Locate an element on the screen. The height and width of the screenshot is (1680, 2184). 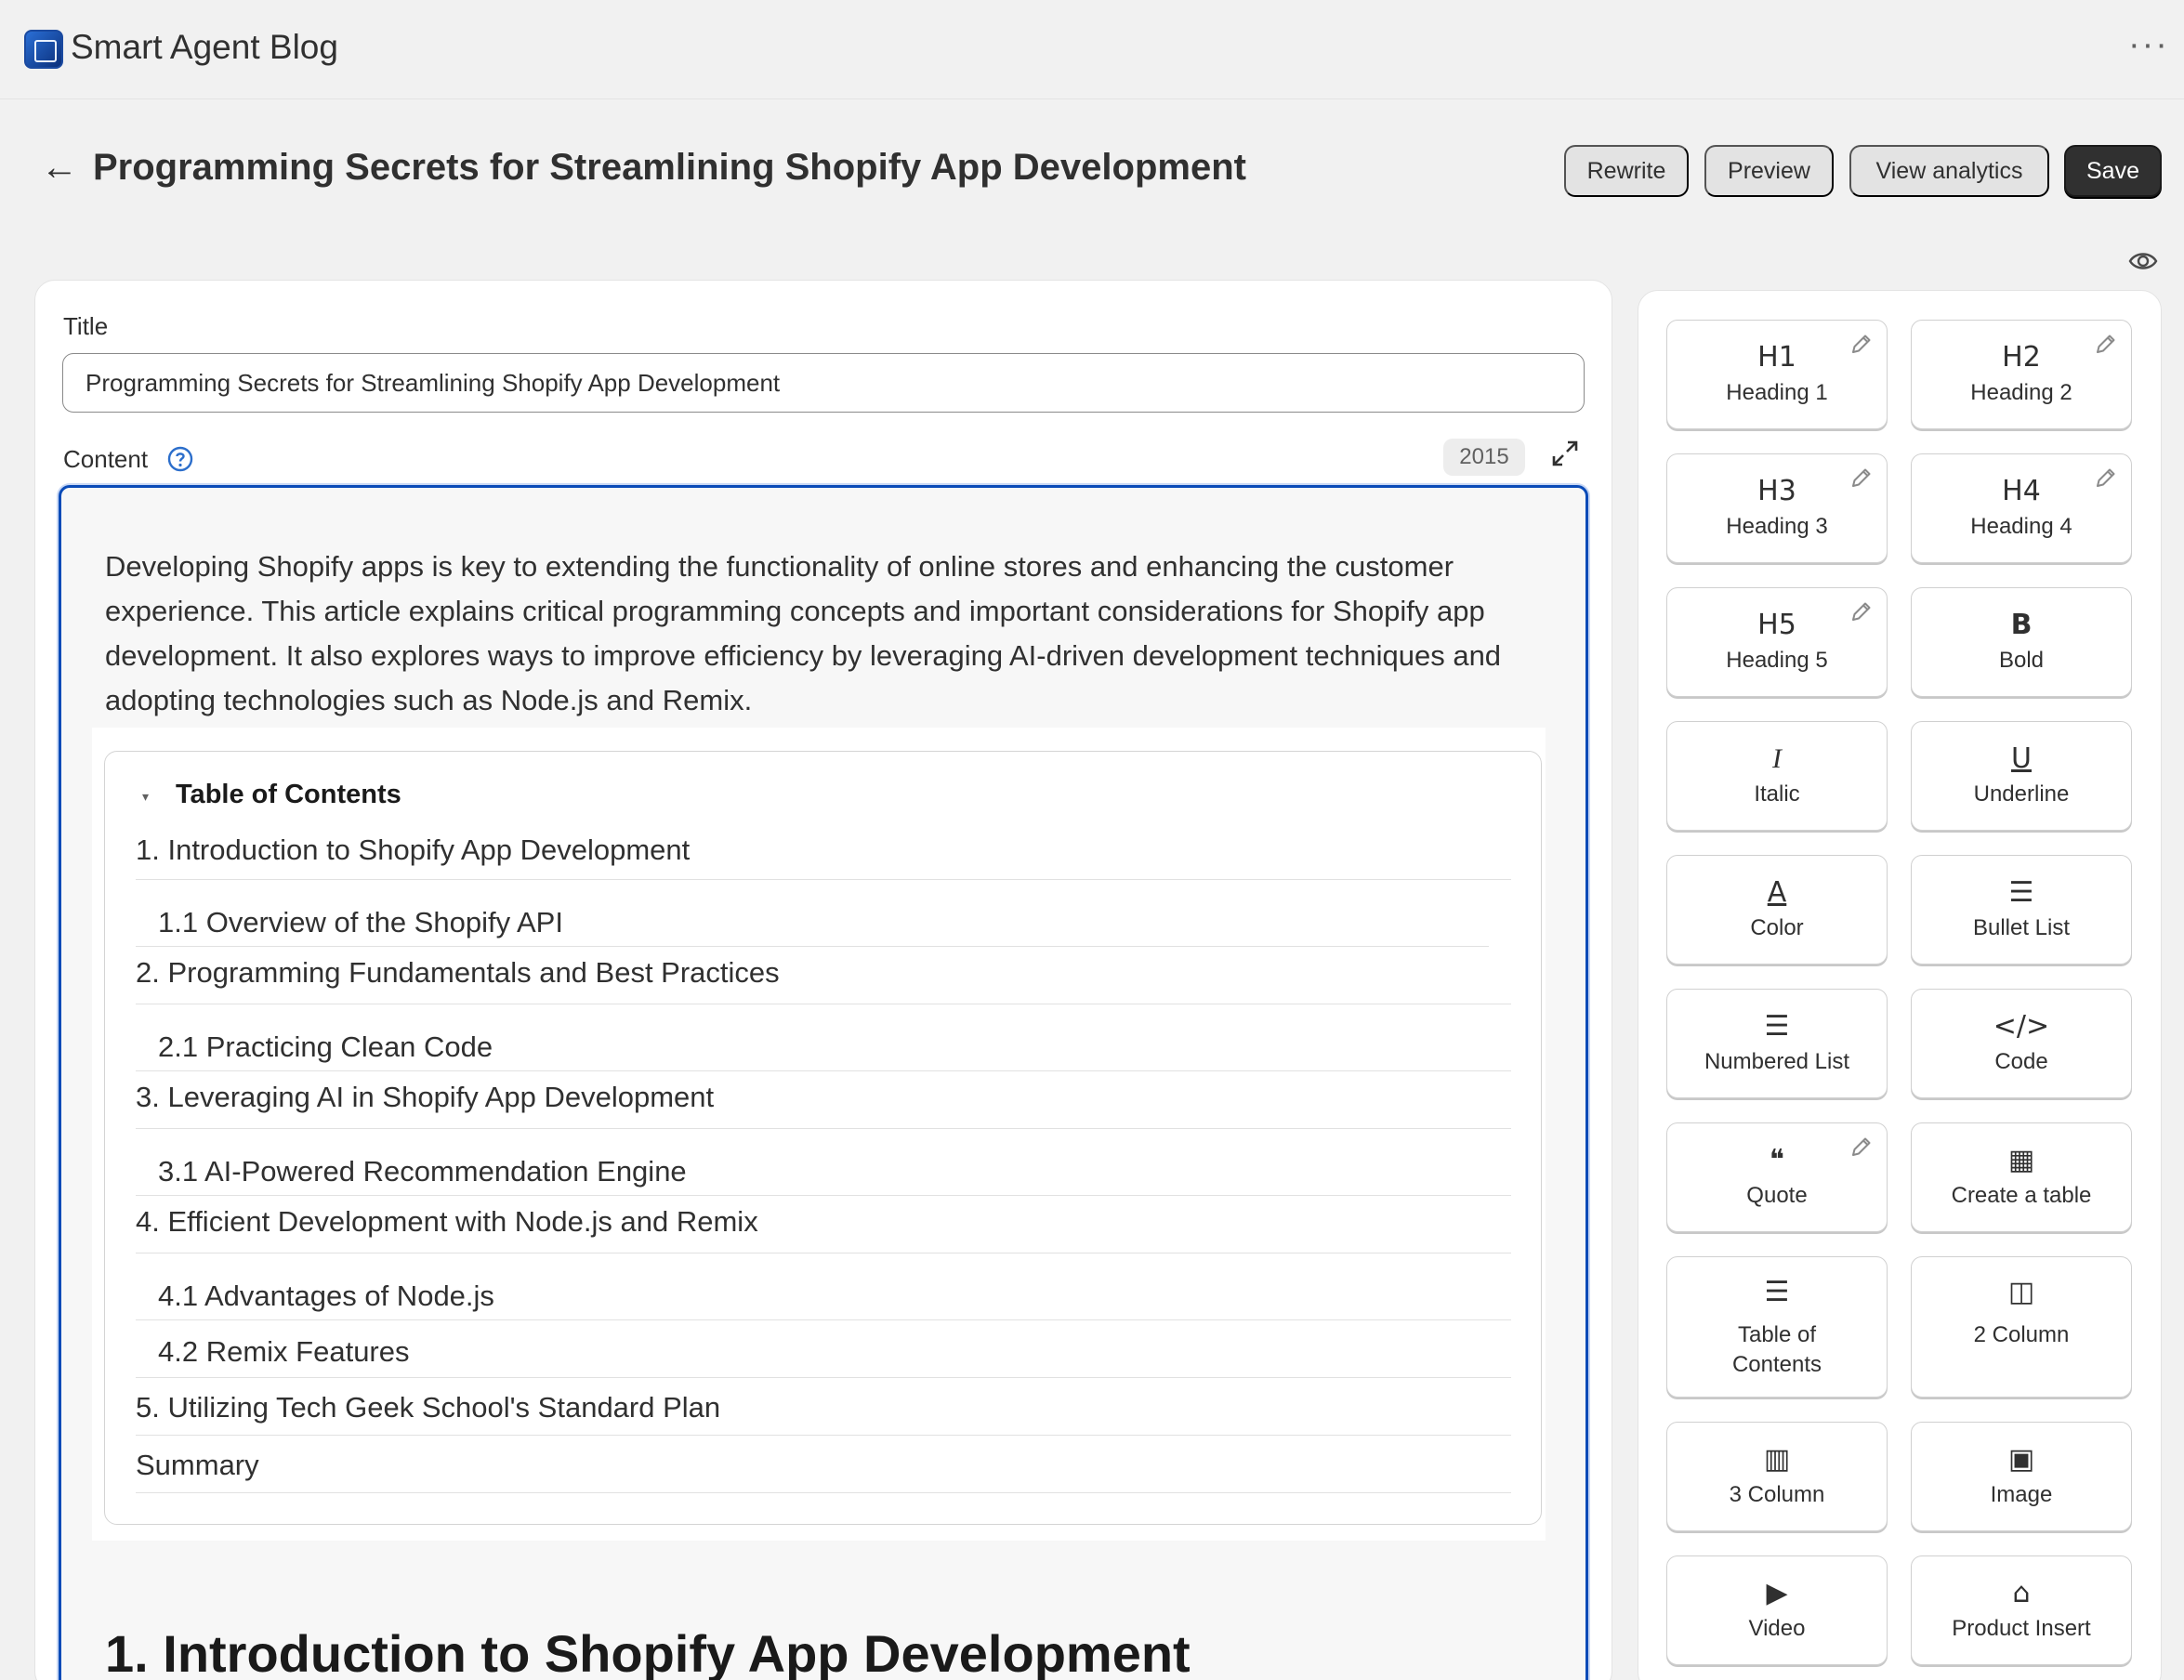
tool-numbered-list-button: ☰ Numbered List is located at coordinates (1777, 1043).